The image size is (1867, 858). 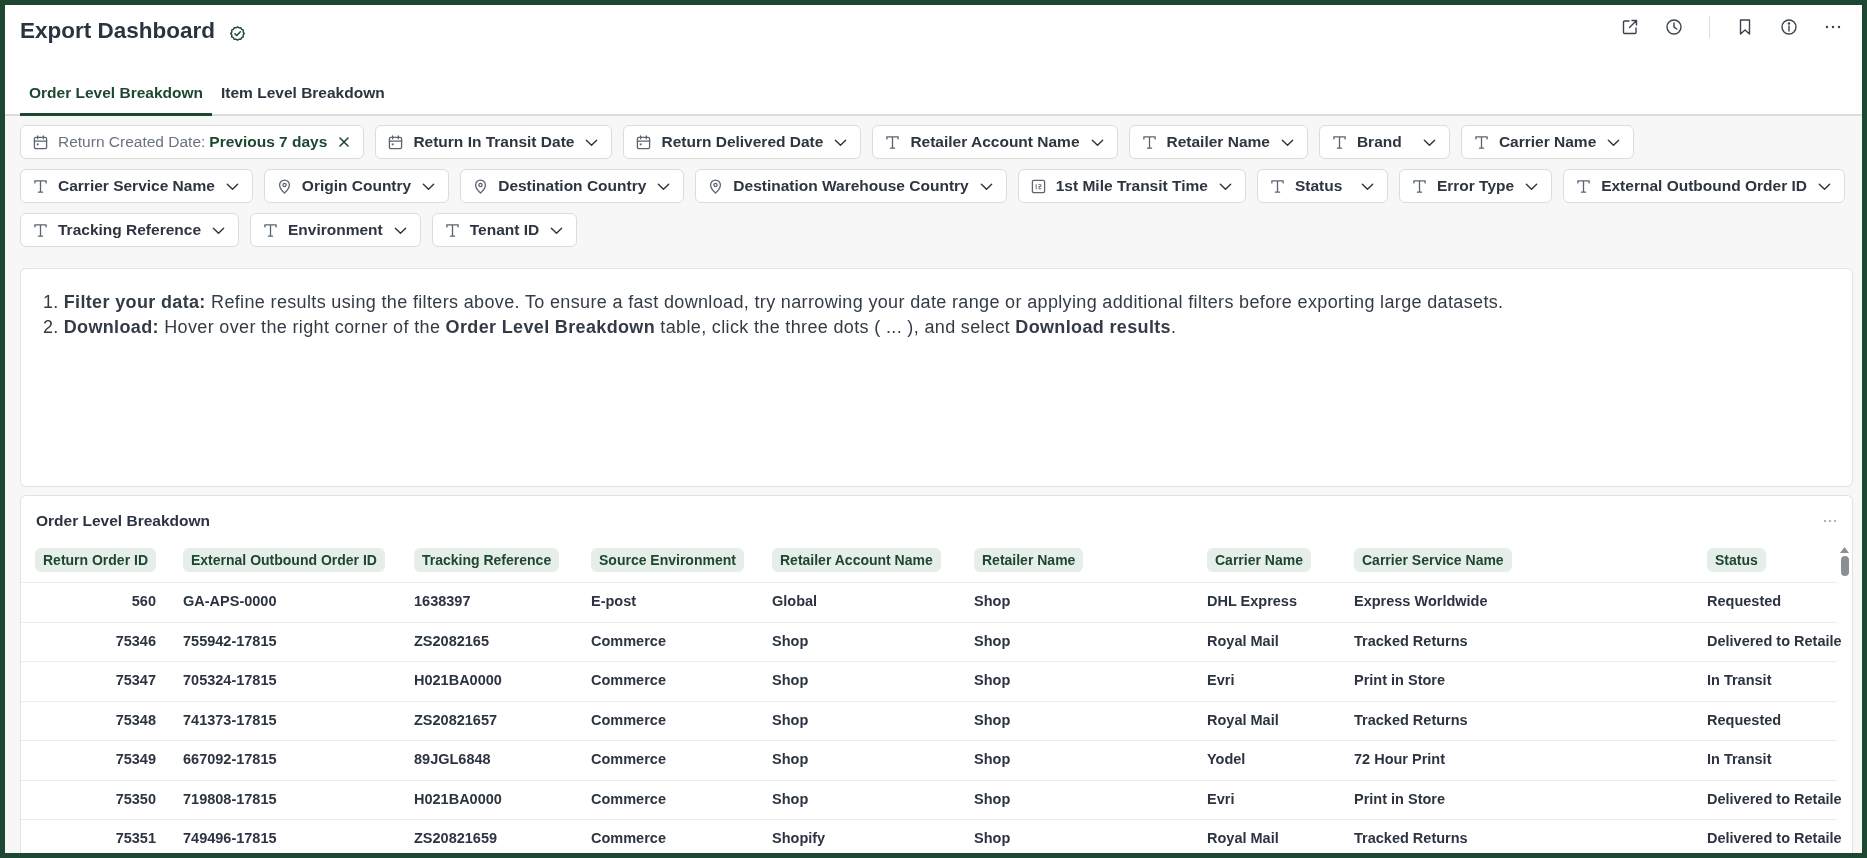 What do you see at coordinates (1259, 560) in the screenshot?
I see `column-header: Carrier Name` at bounding box center [1259, 560].